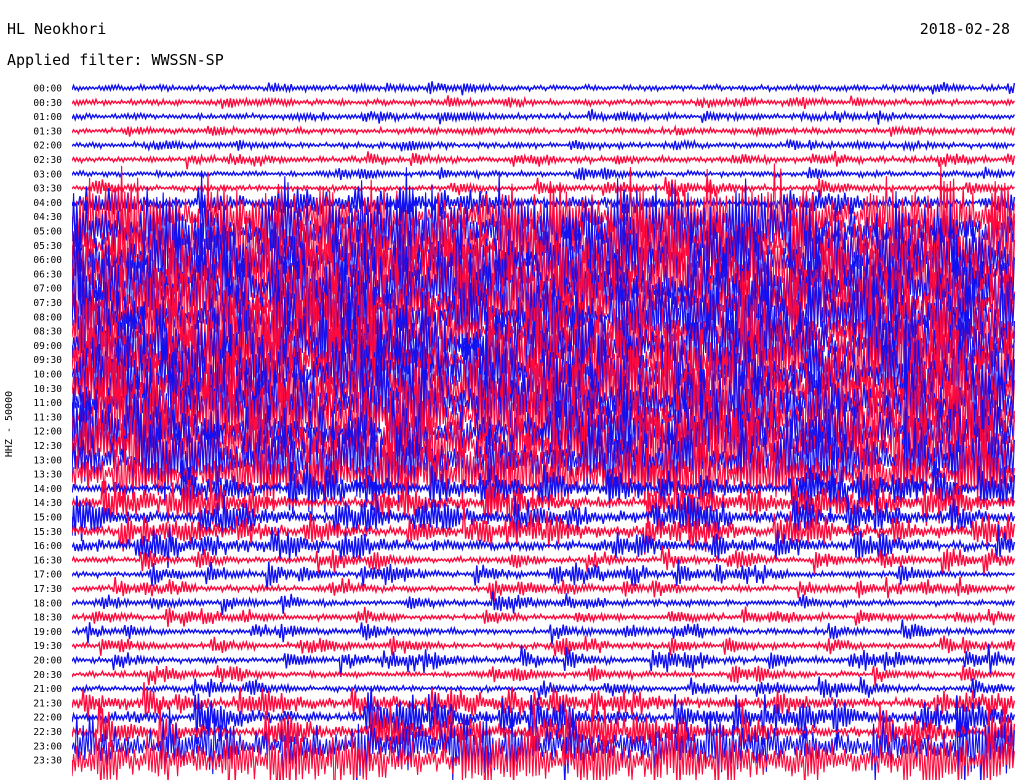 The height and width of the screenshot is (780, 1024). I want to click on tick-label: 09:00, so click(47, 346).